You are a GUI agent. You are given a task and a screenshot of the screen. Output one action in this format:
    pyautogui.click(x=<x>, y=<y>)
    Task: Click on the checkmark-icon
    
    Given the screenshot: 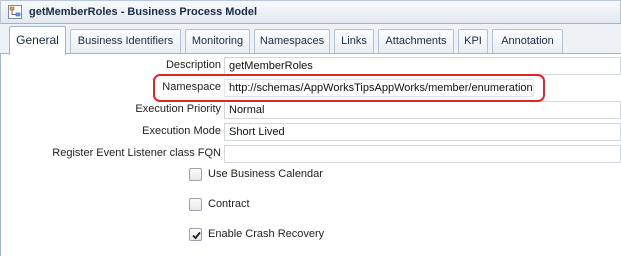 What is the action you would take?
    pyautogui.click(x=196, y=235)
    